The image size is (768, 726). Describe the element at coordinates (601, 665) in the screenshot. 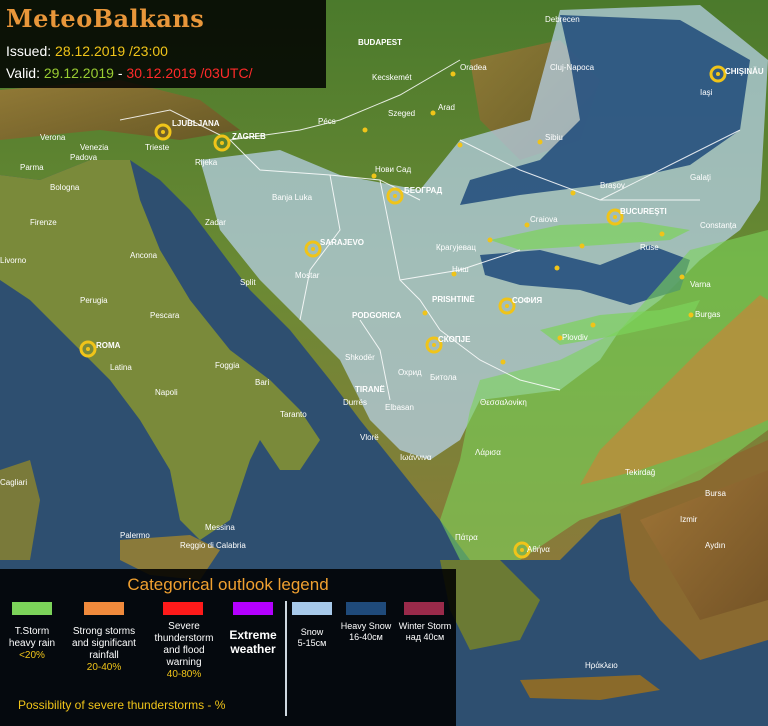

I see `svg-text: Ηράκλειο` at that location.